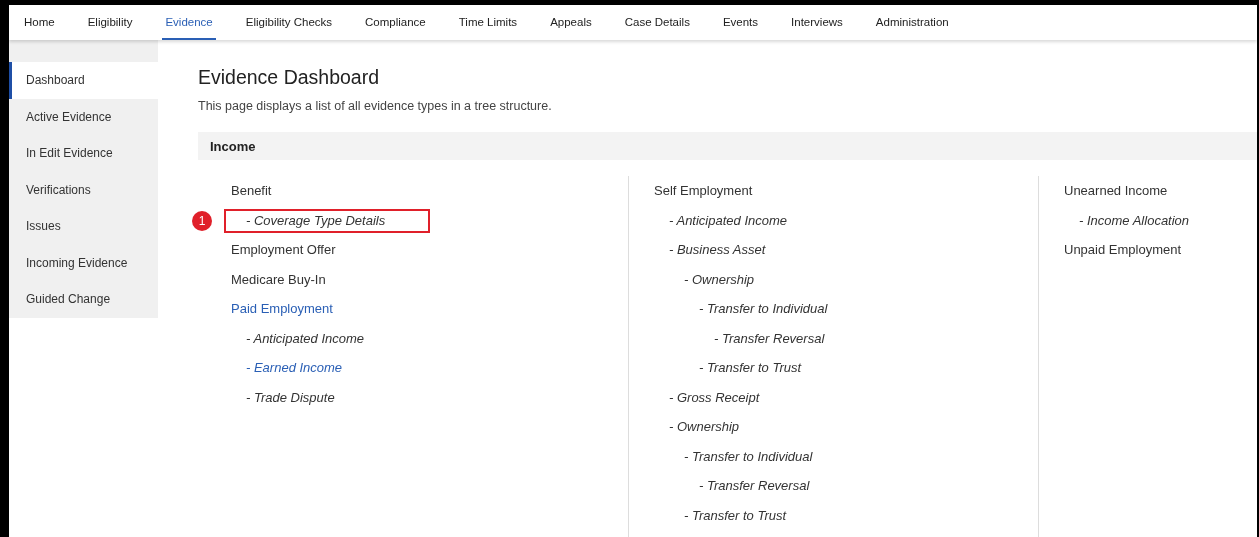  What do you see at coordinates (714, 397) in the screenshot?
I see `evidence-type: - Gross Receipt` at bounding box center [714, 397].